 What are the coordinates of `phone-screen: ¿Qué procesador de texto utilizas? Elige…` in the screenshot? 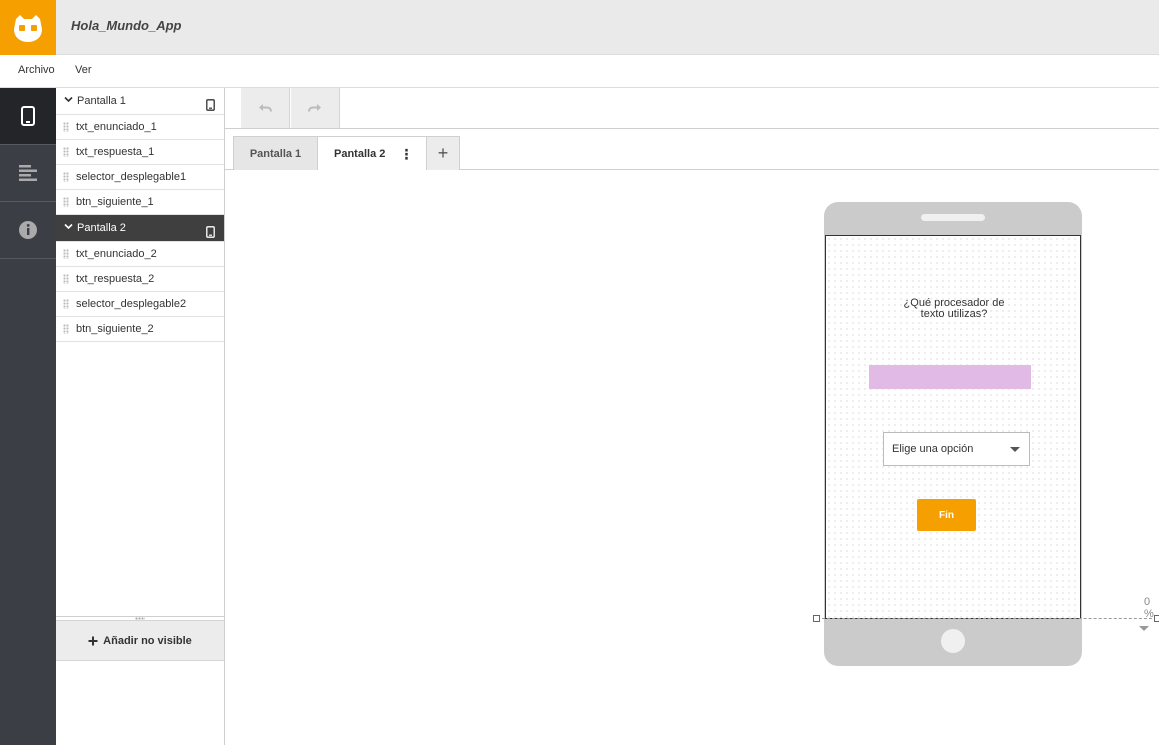 It's located at (953, 427).